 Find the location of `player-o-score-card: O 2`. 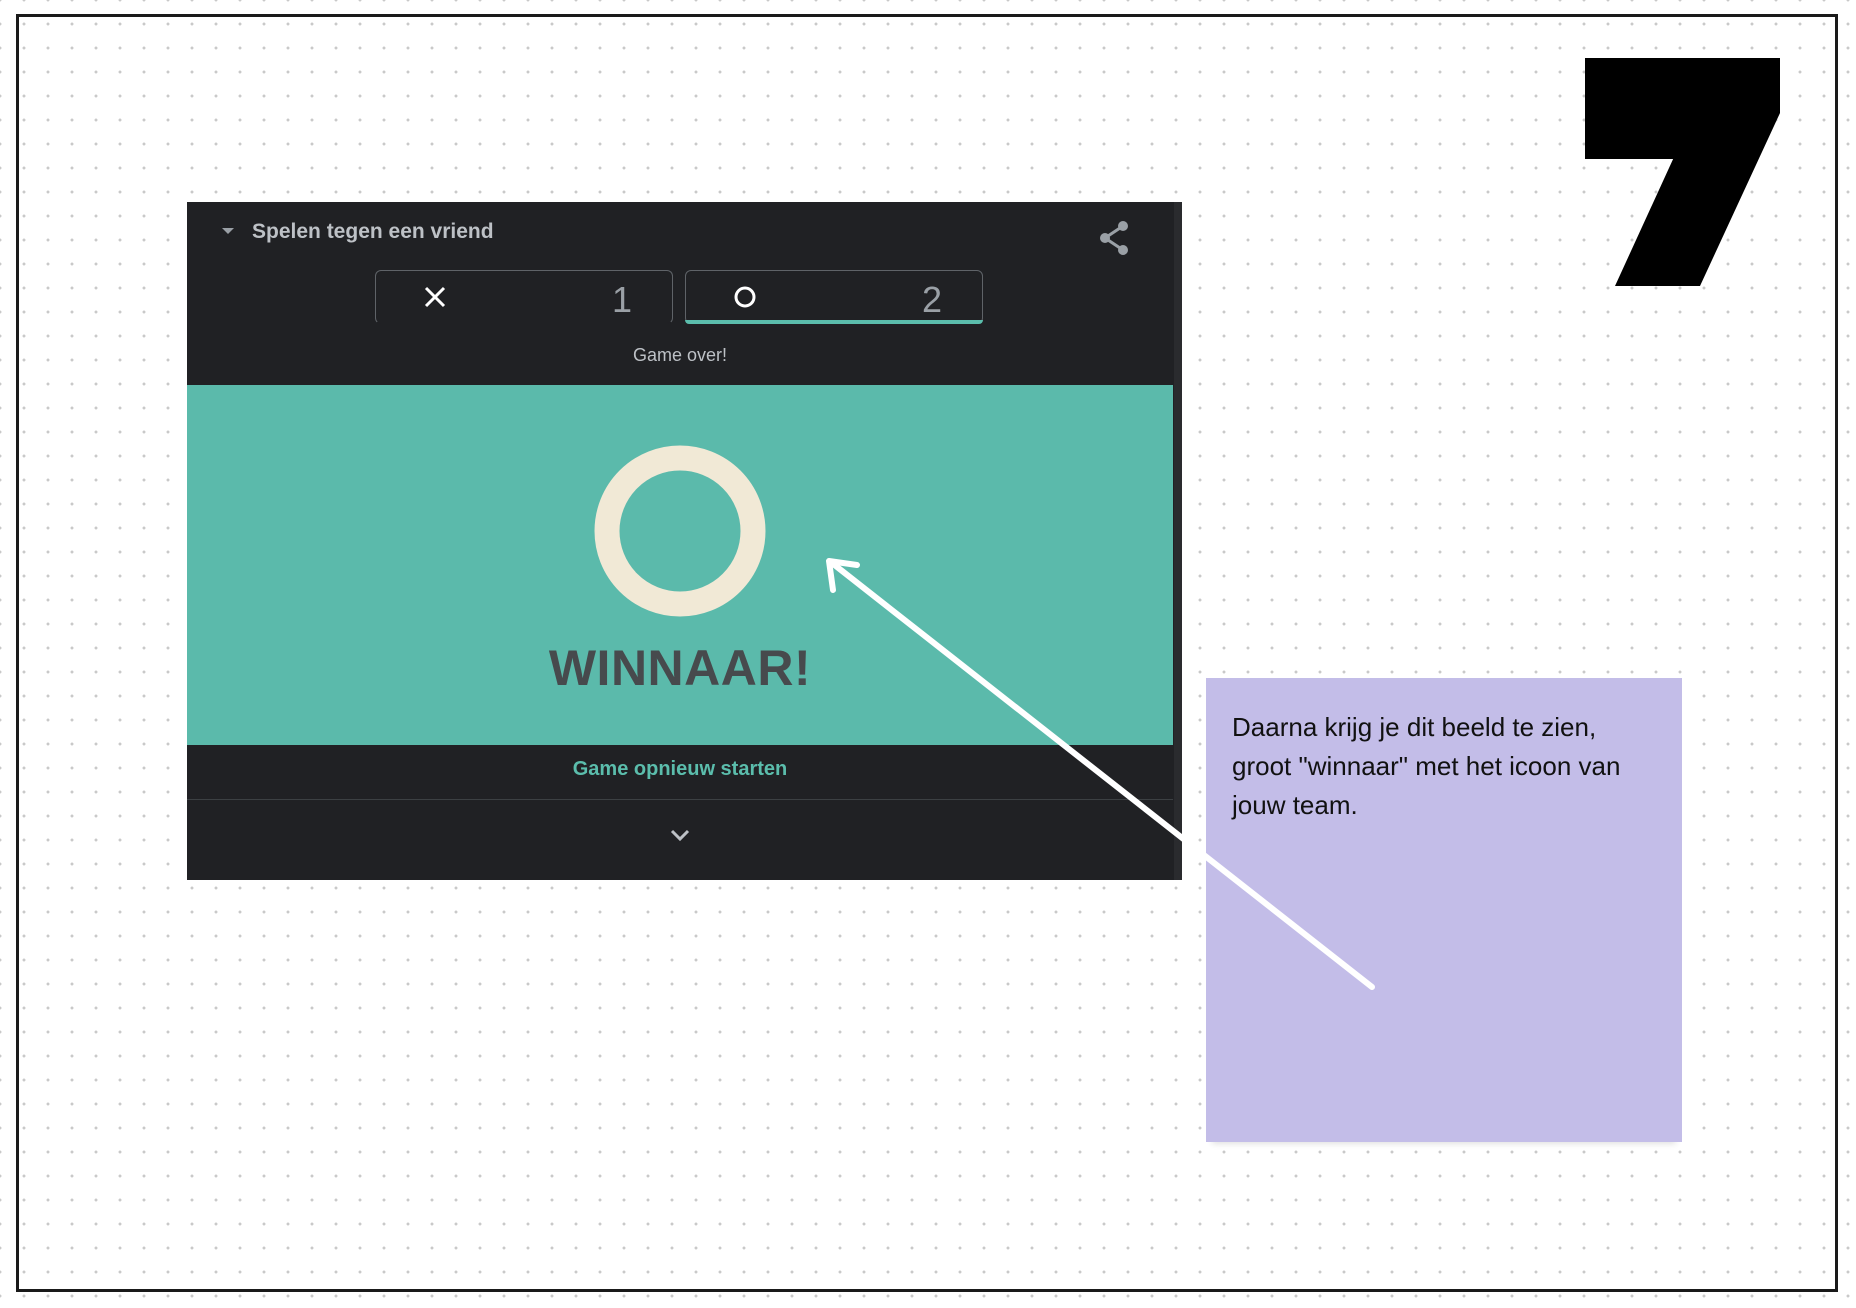

player-o-score-card: O 2 is located at coordinates (834, 297).